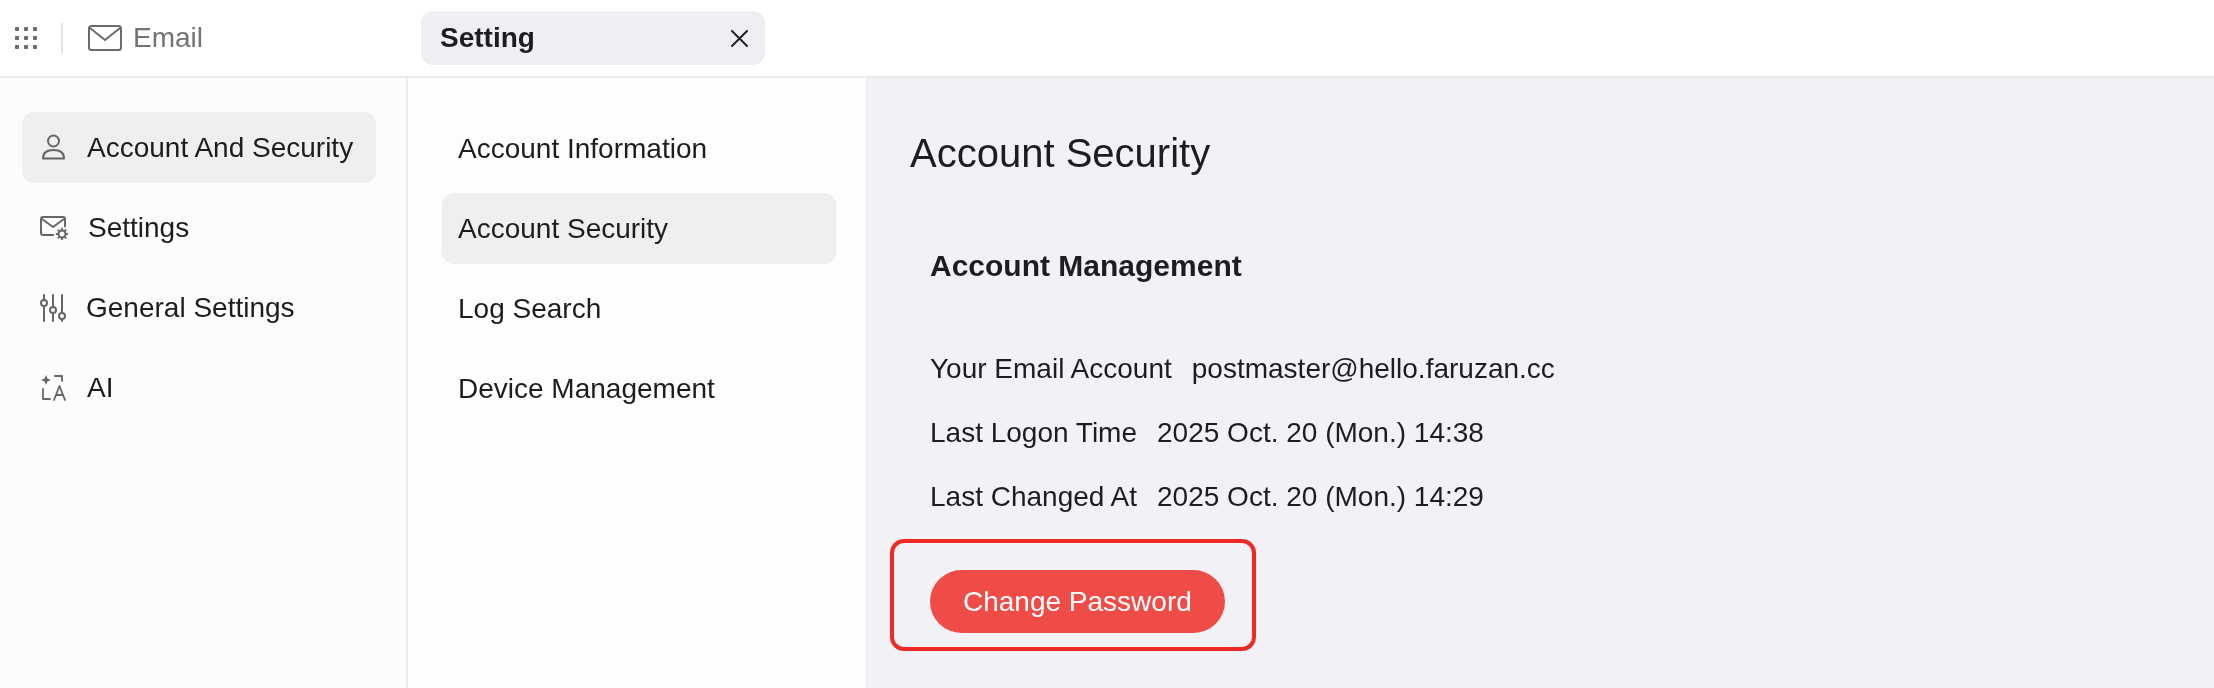 This screenshot has height=688, width=2214. Describe the element at coordinates (1077, 601) in the screenshot. I see `change-password-button: Change Password` at that location.